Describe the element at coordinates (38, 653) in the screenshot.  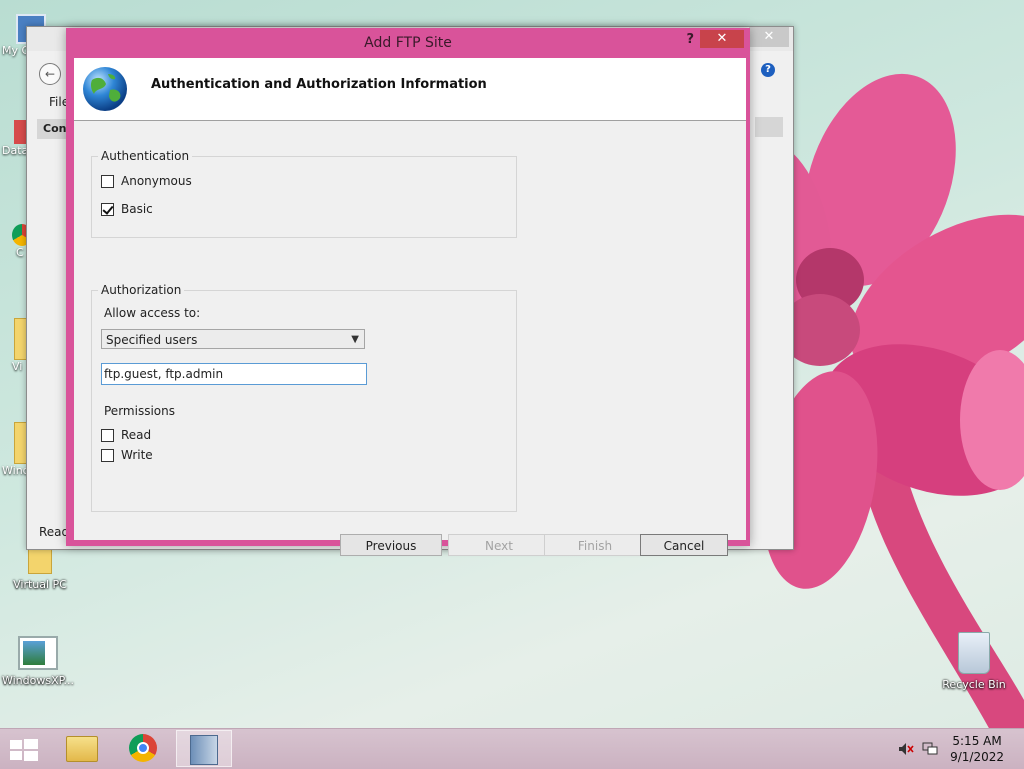
I see `windows-xp-icon` at that location.